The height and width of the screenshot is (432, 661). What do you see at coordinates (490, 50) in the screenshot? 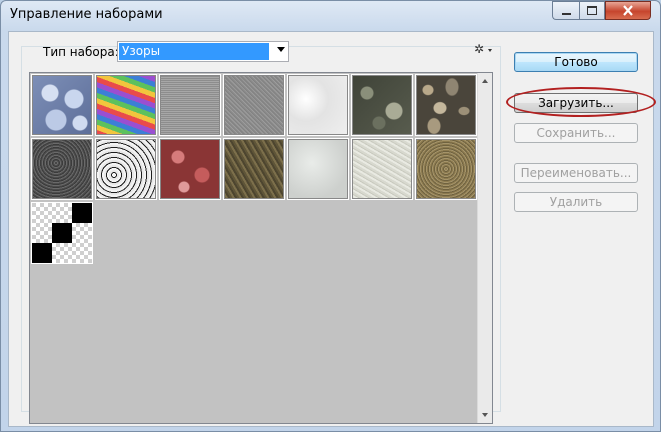
I see `gear-menu-arrow-icon` at bounding box center [490, 50].